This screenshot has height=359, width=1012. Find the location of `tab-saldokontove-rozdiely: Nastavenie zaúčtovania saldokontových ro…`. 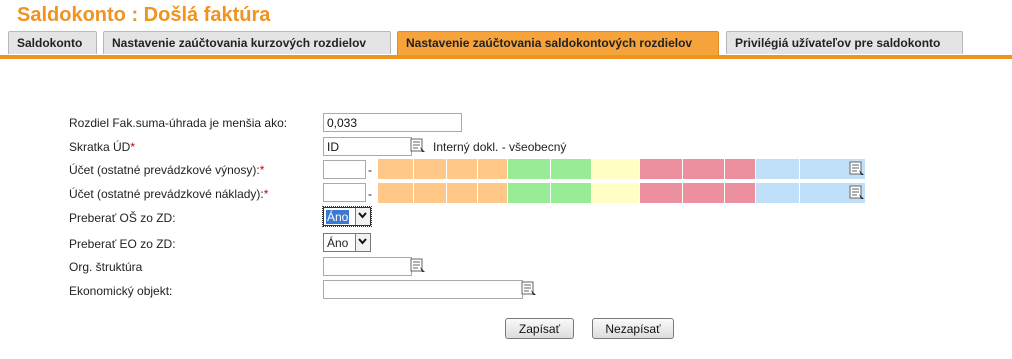

tab-saldokontove-rozdiely: Nastavenie zaúčtovania saldokontových ro… is located at coordinates (558, 43).